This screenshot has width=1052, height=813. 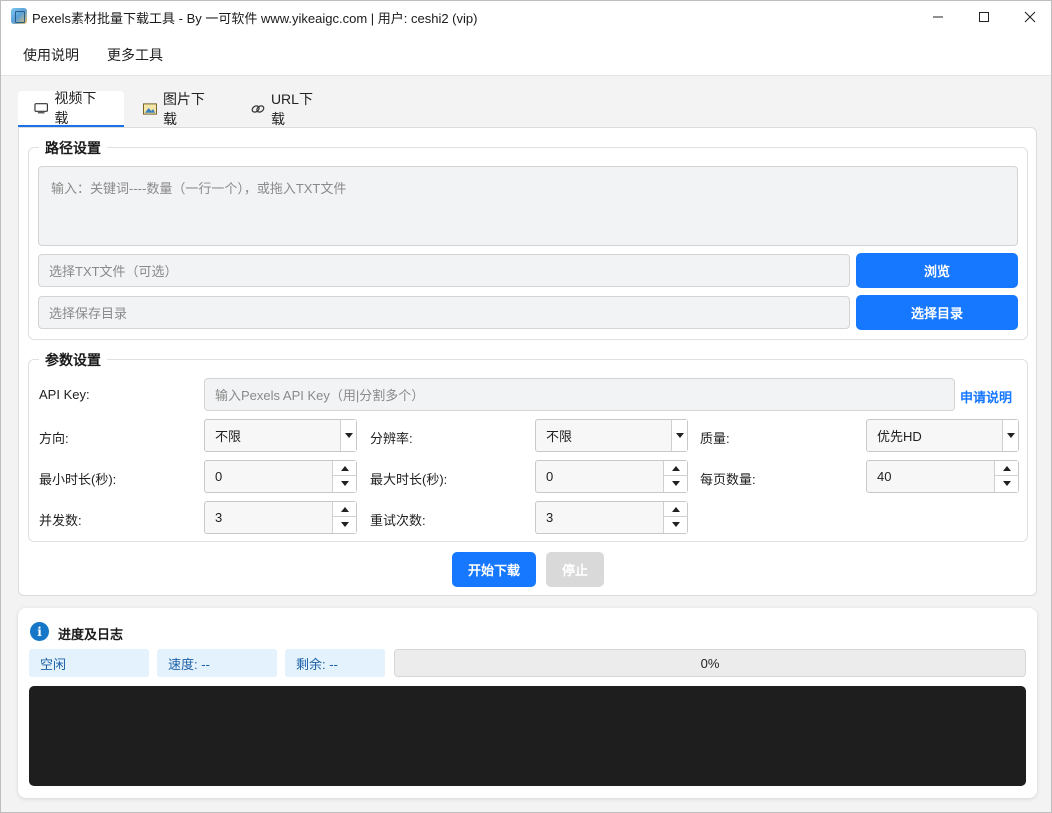 What do you see at coordinates (280, 476) in the screenshot?
I see `min-duration-spinbox: 0` at bounding box center [280, 476].